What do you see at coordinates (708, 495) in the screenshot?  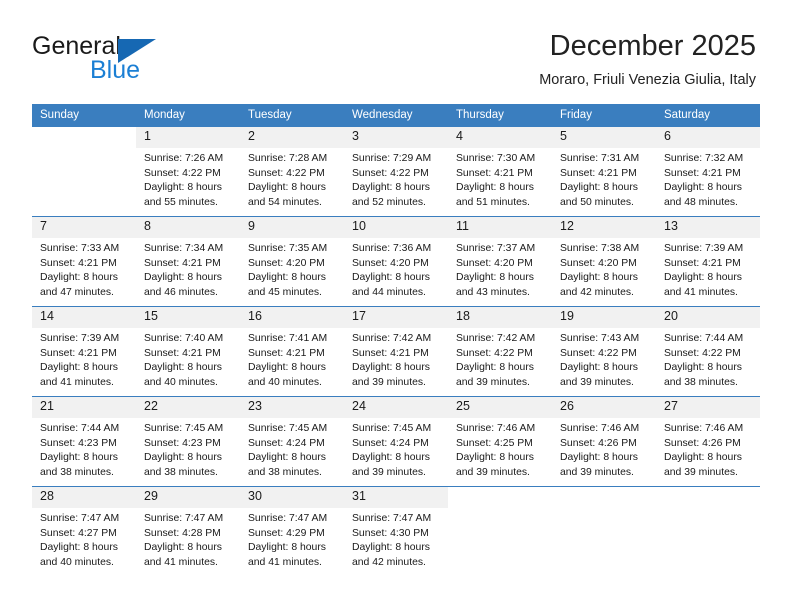 I see `day-number` at bounding box center [708, 495].